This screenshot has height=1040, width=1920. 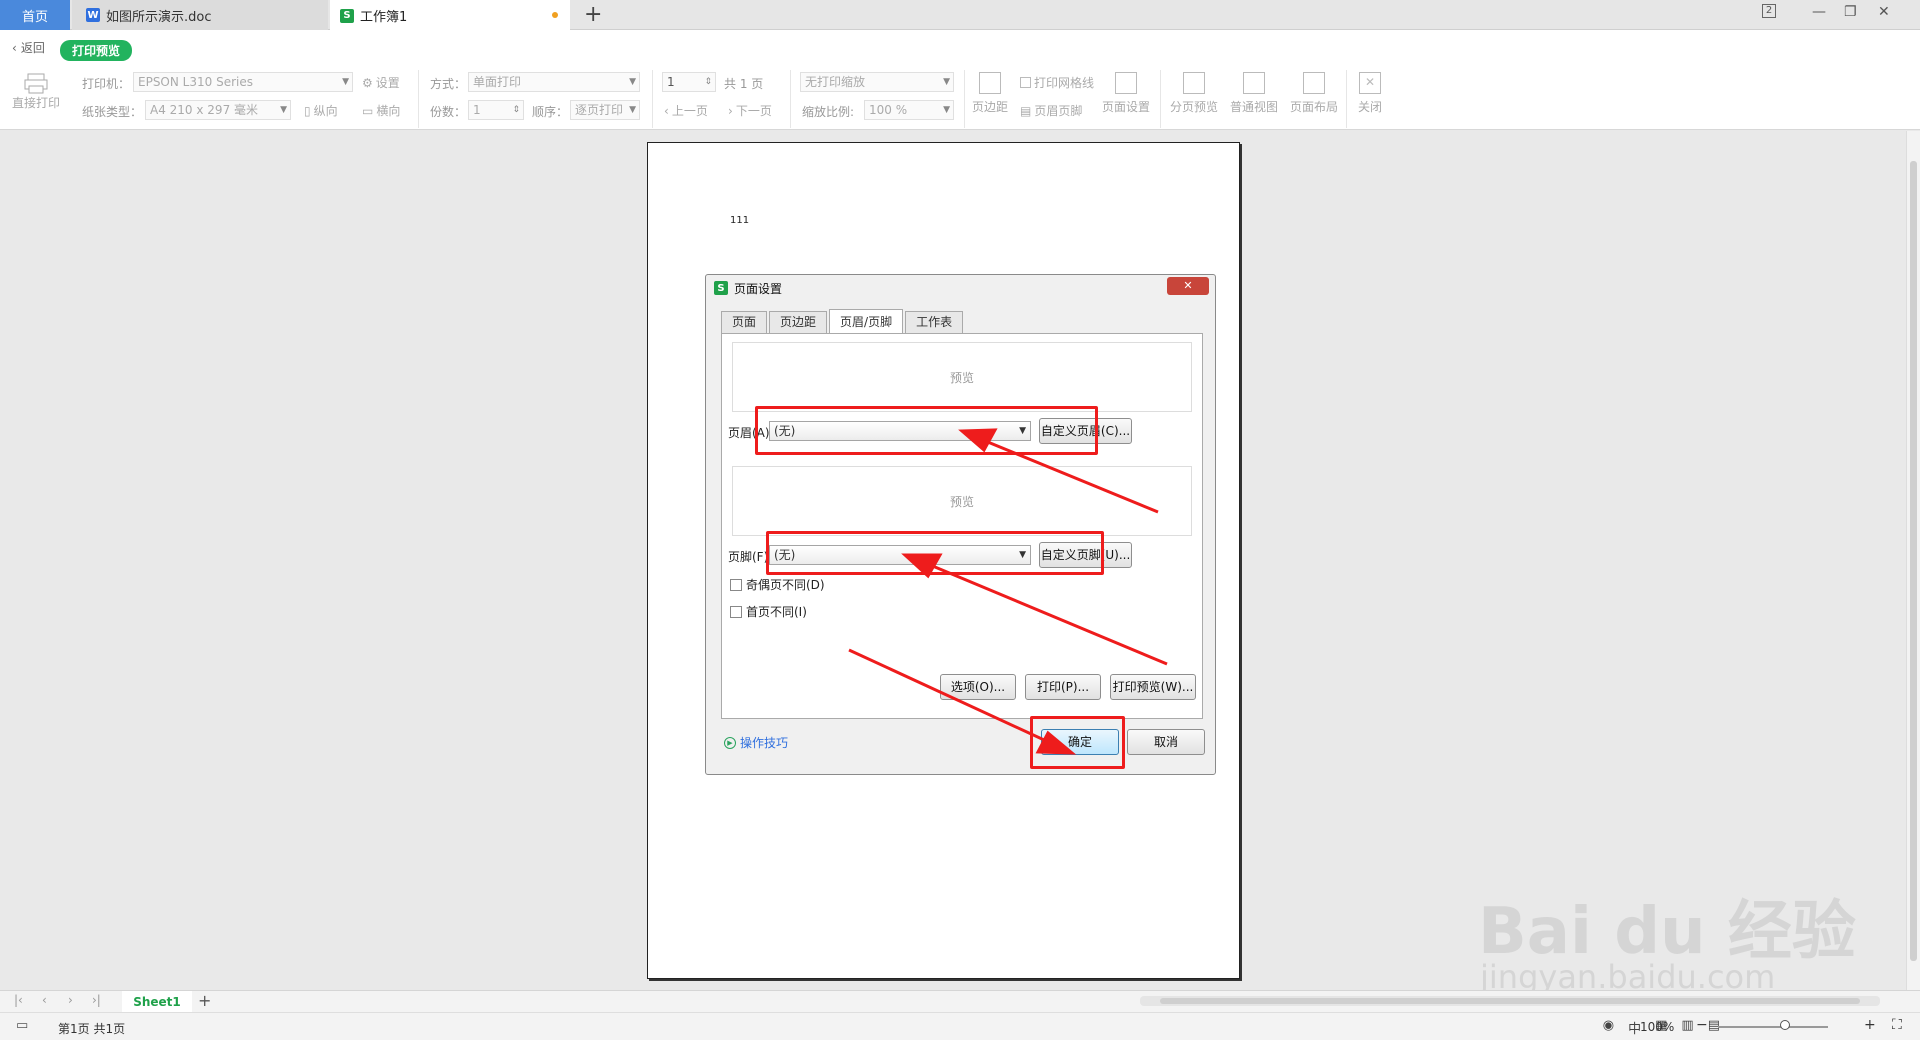 What do you see at coordinates (1769, 11) in the screenshot?
I see `account-badge: 2` at bounding box center [1769, 11].